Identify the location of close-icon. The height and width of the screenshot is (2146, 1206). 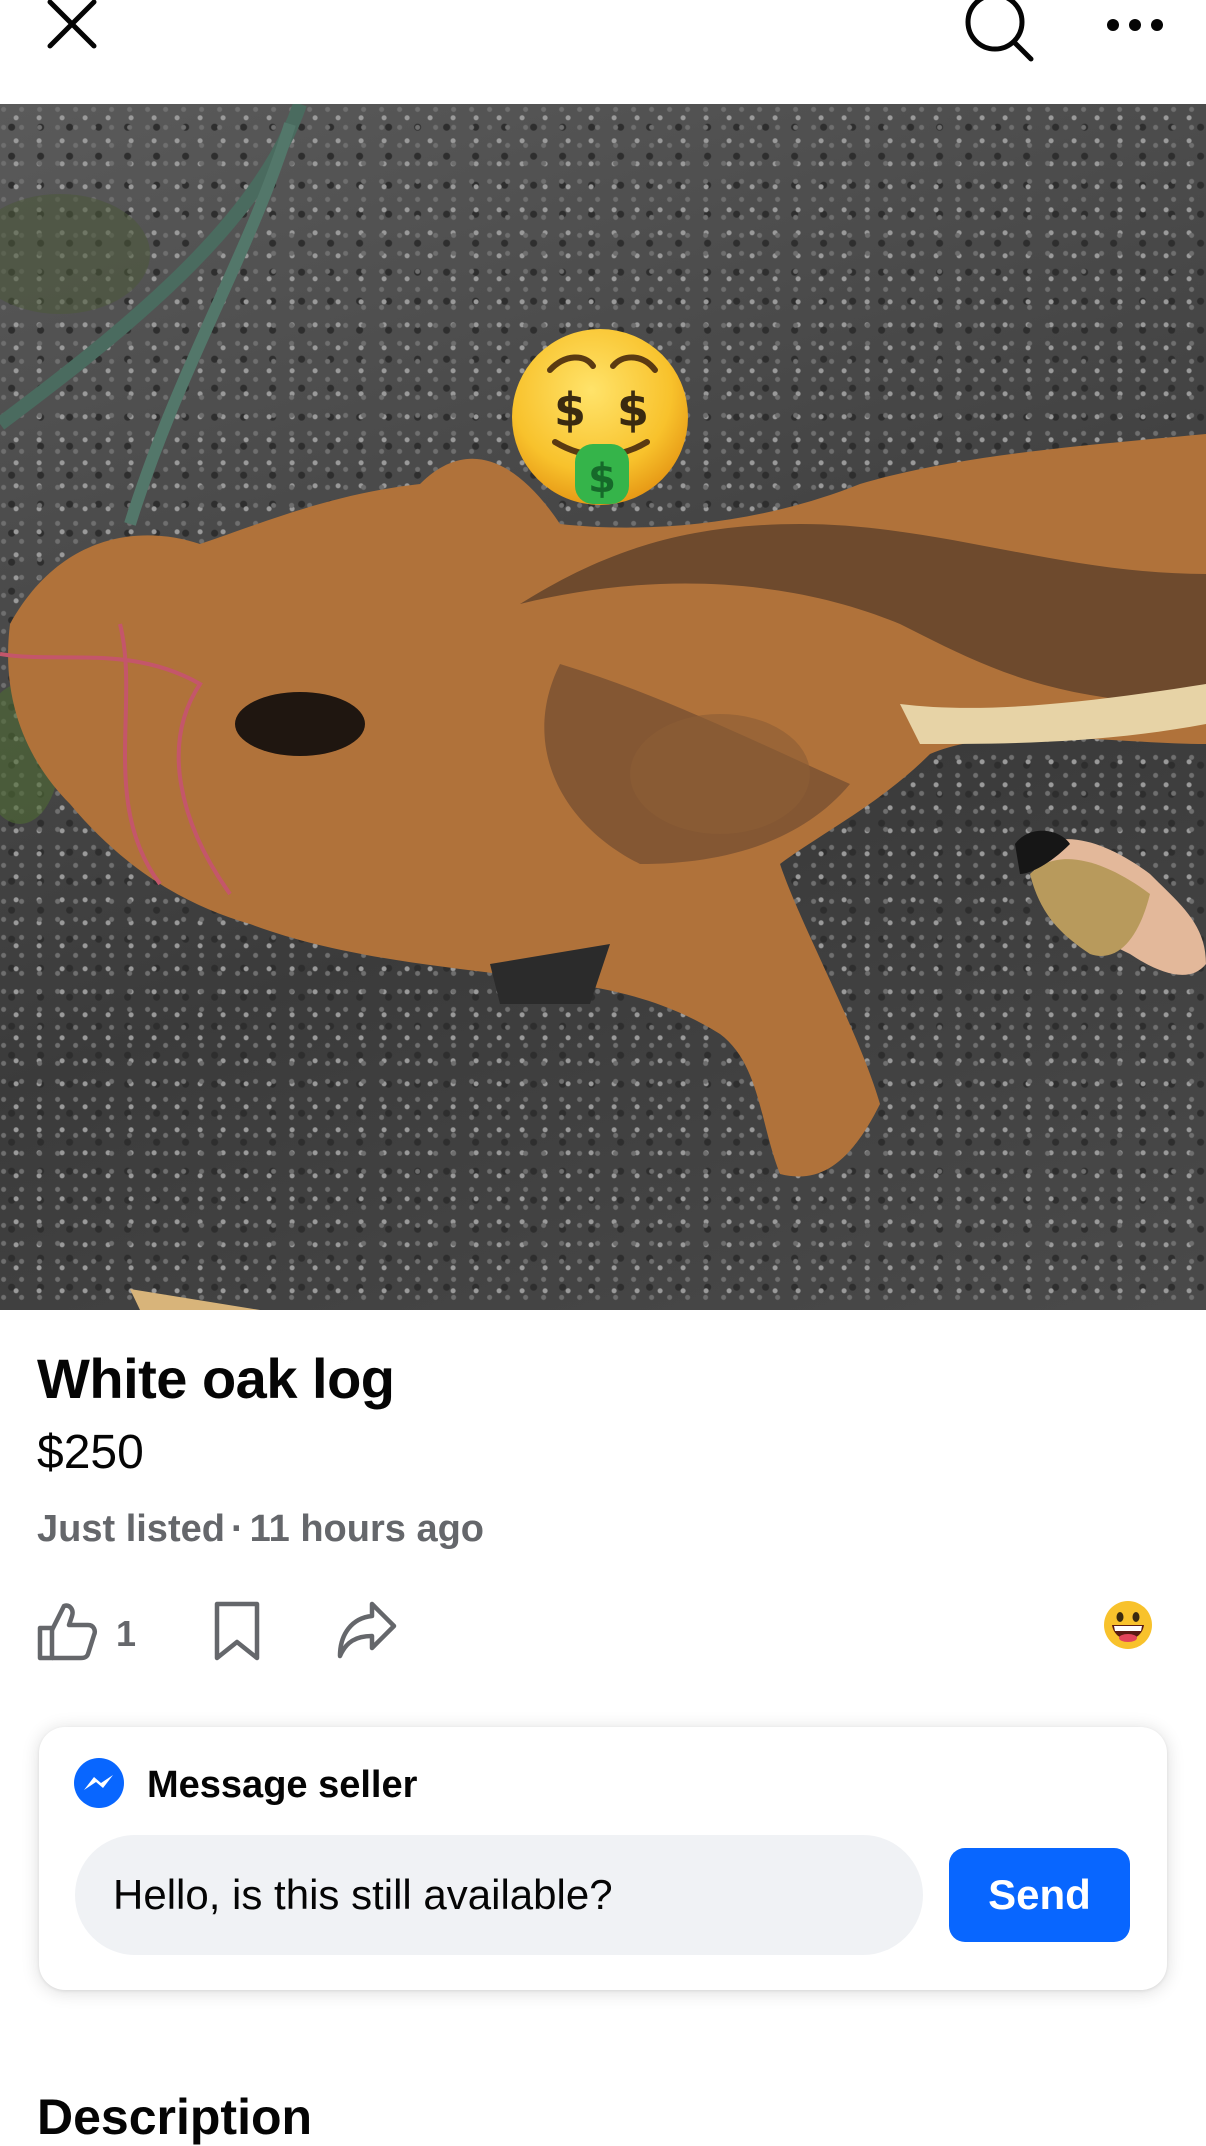
(72, 26).